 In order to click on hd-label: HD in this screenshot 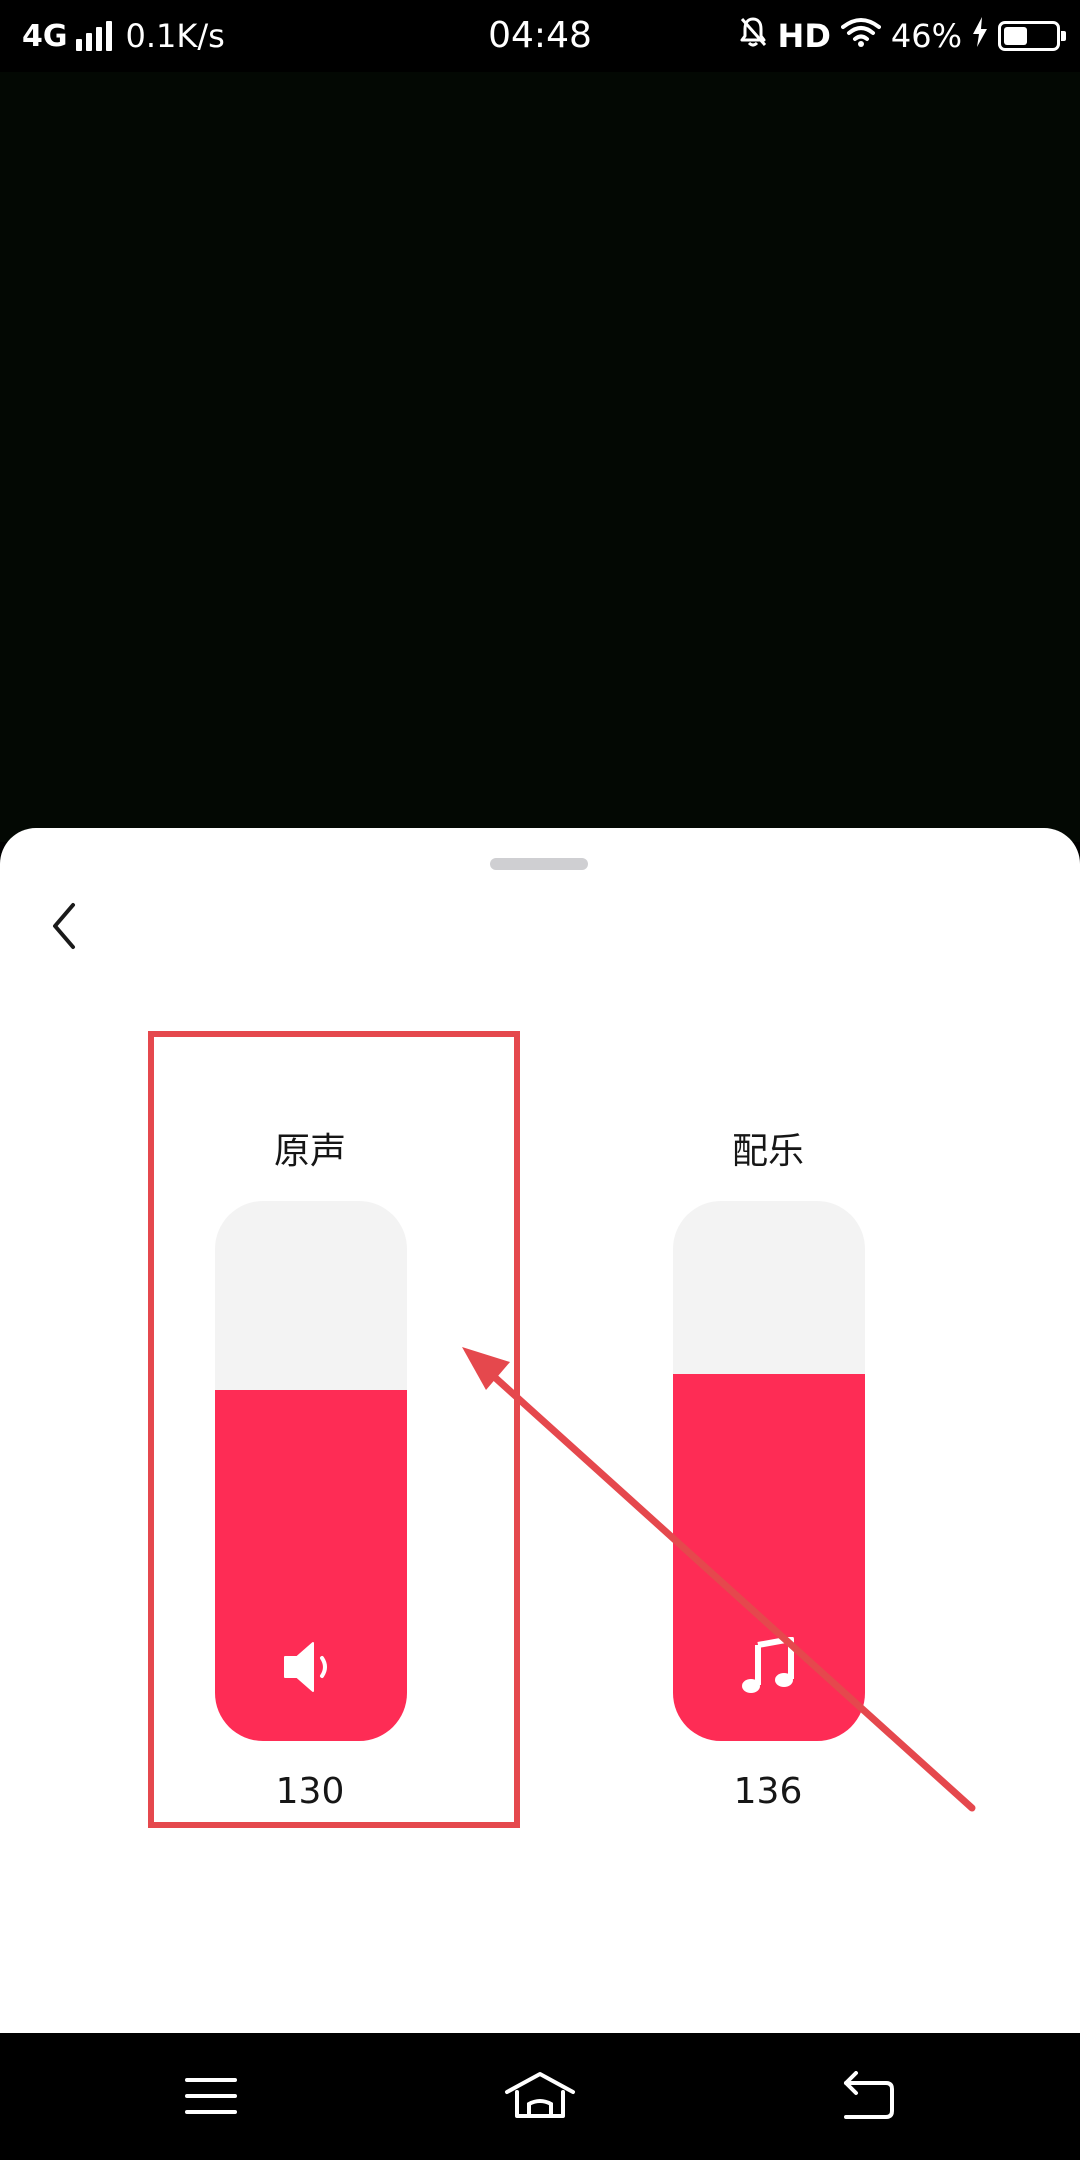, I will do `click(804, 36)`.